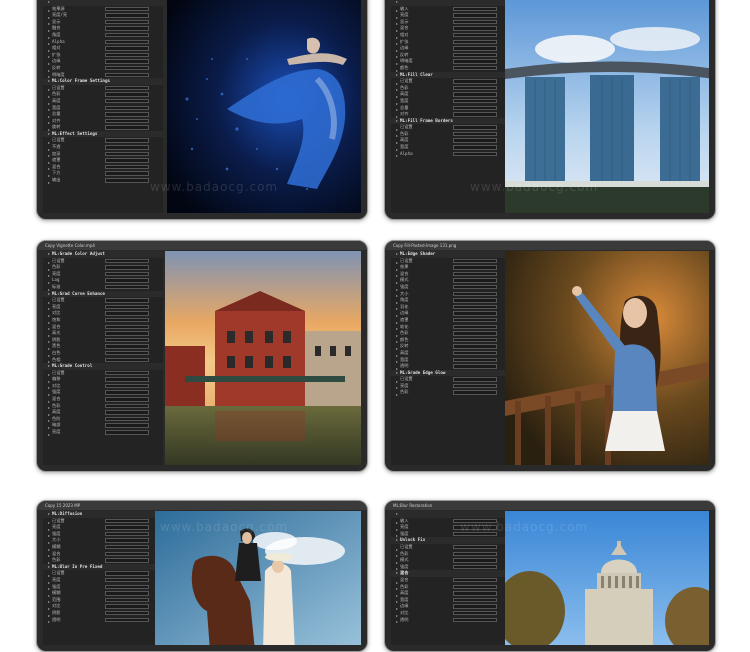  I want to click on param-row: 亮度/亮, so click(103, 15).